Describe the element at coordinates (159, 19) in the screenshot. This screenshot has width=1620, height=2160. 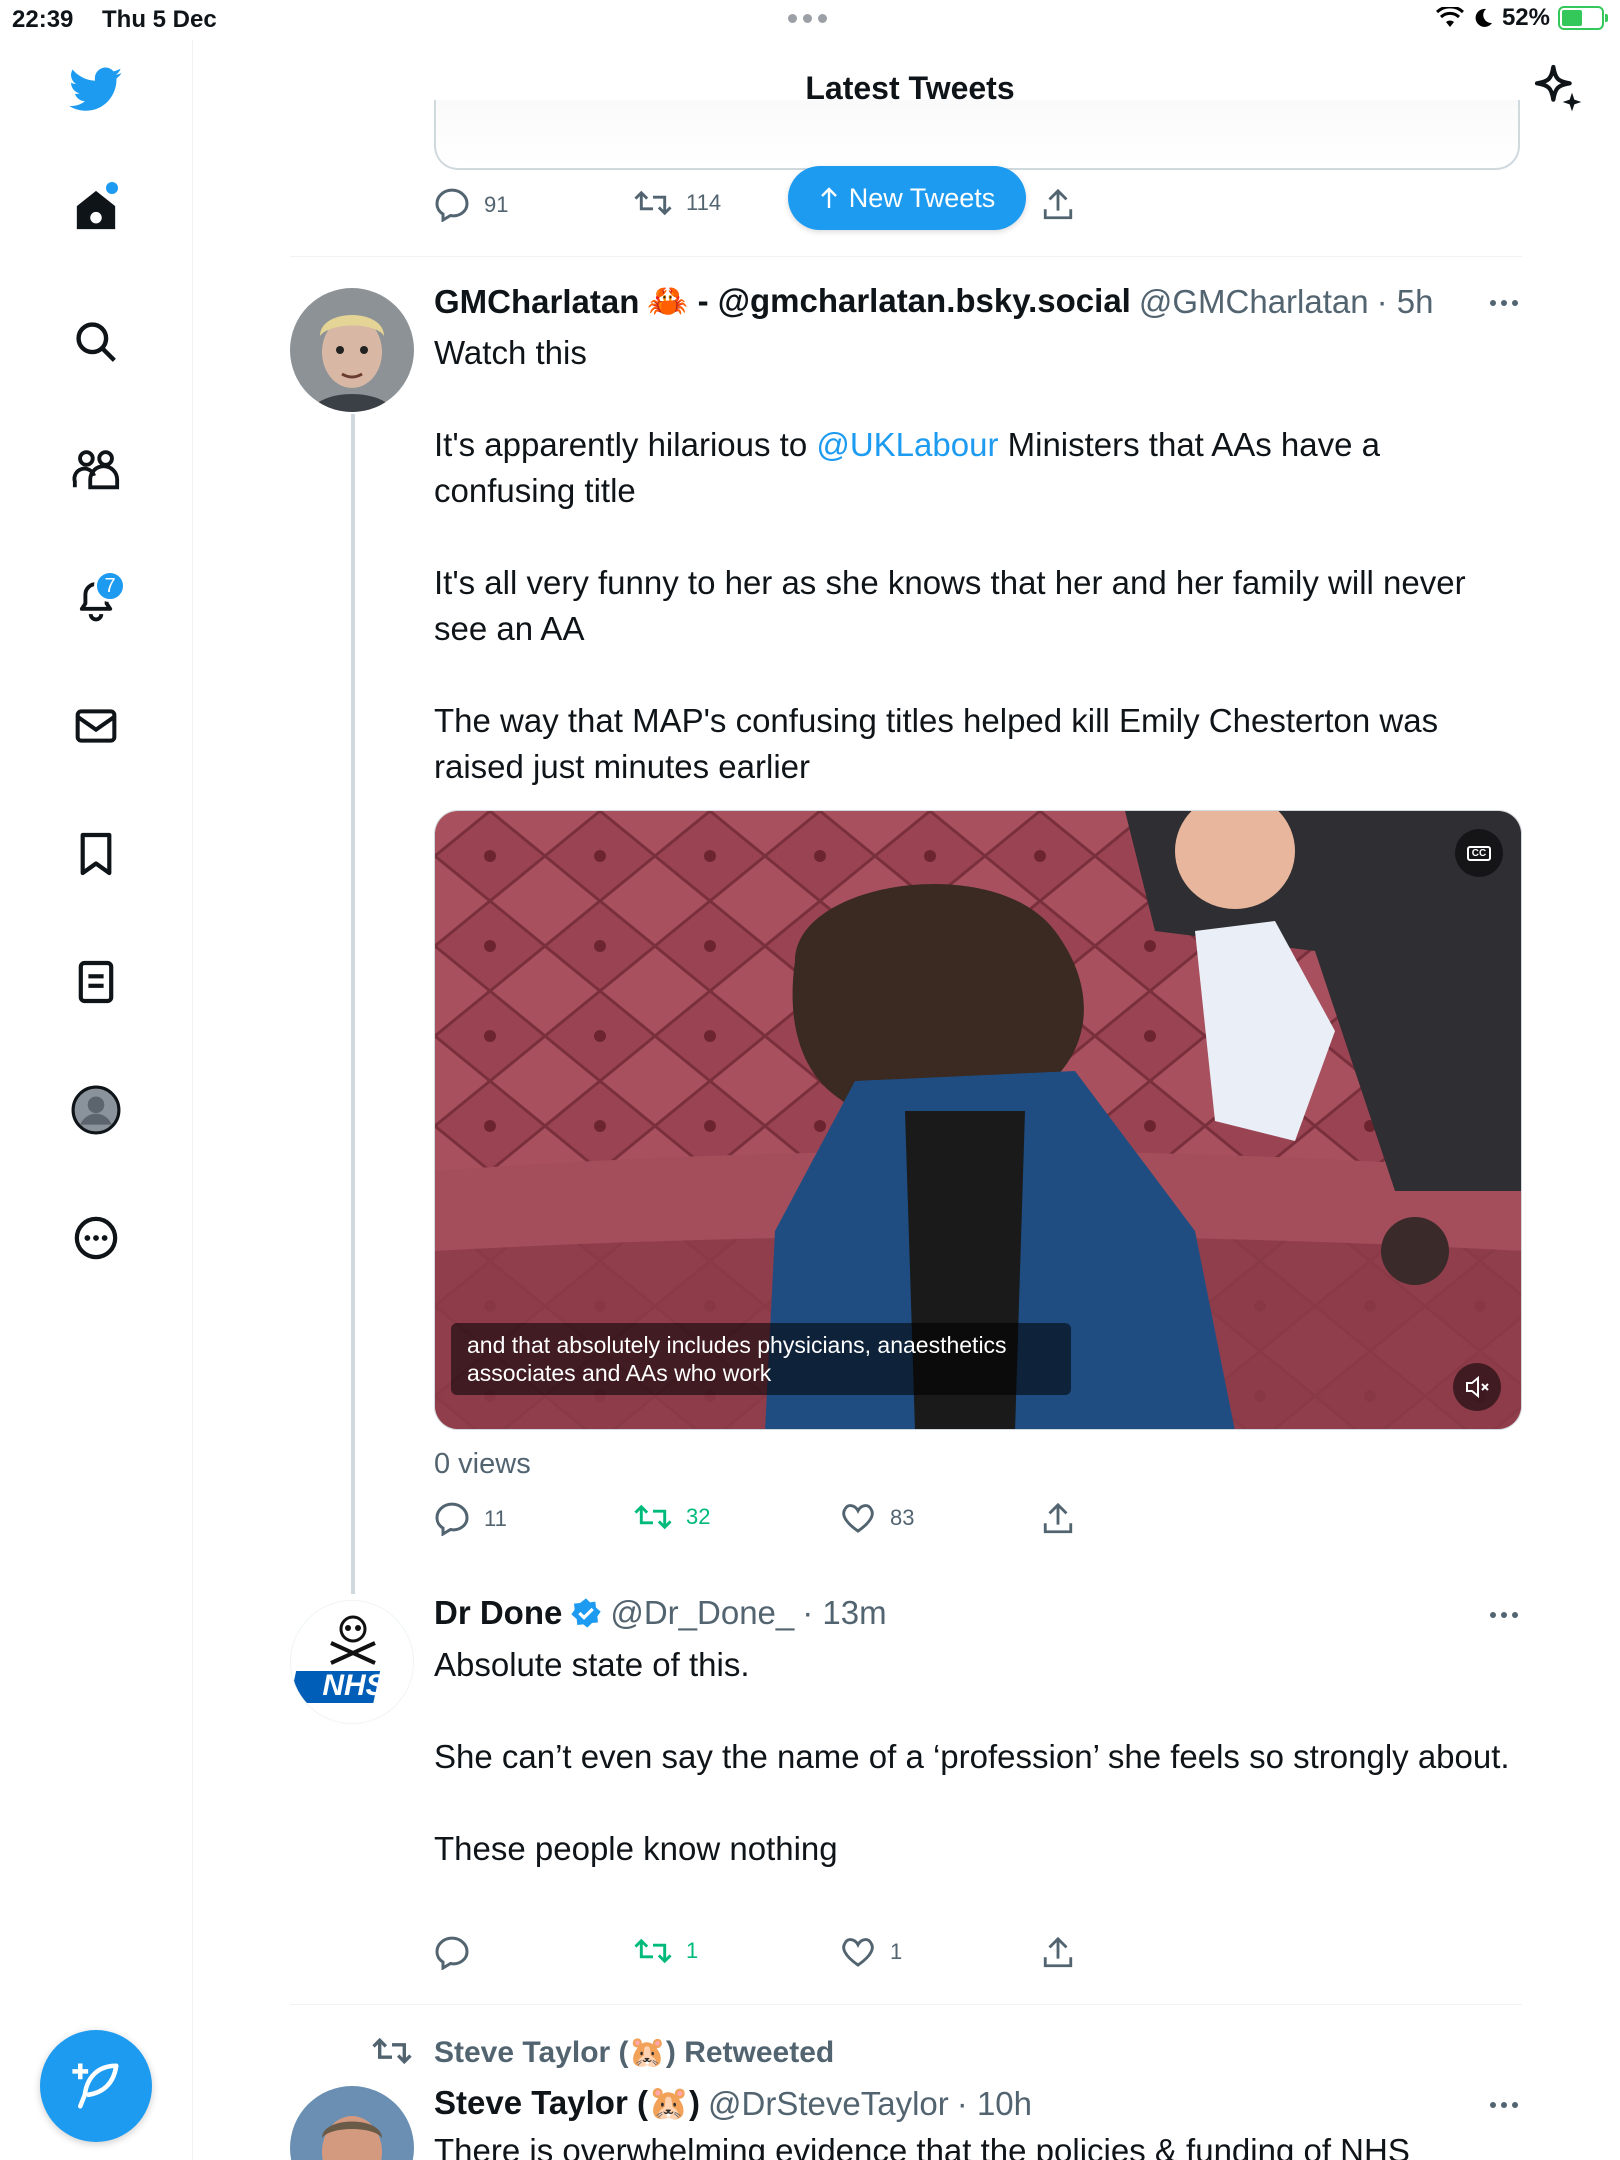
I see `status-date: Thu 5 Dec` at that location.